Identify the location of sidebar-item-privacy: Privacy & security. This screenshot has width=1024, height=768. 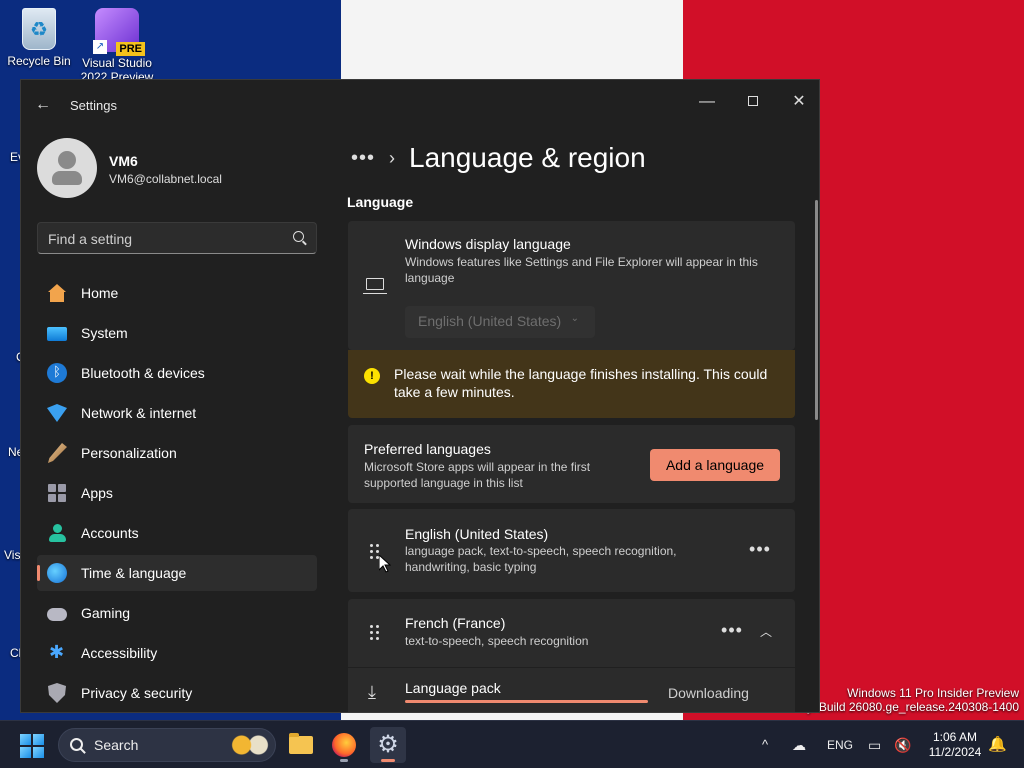
(177, 693).